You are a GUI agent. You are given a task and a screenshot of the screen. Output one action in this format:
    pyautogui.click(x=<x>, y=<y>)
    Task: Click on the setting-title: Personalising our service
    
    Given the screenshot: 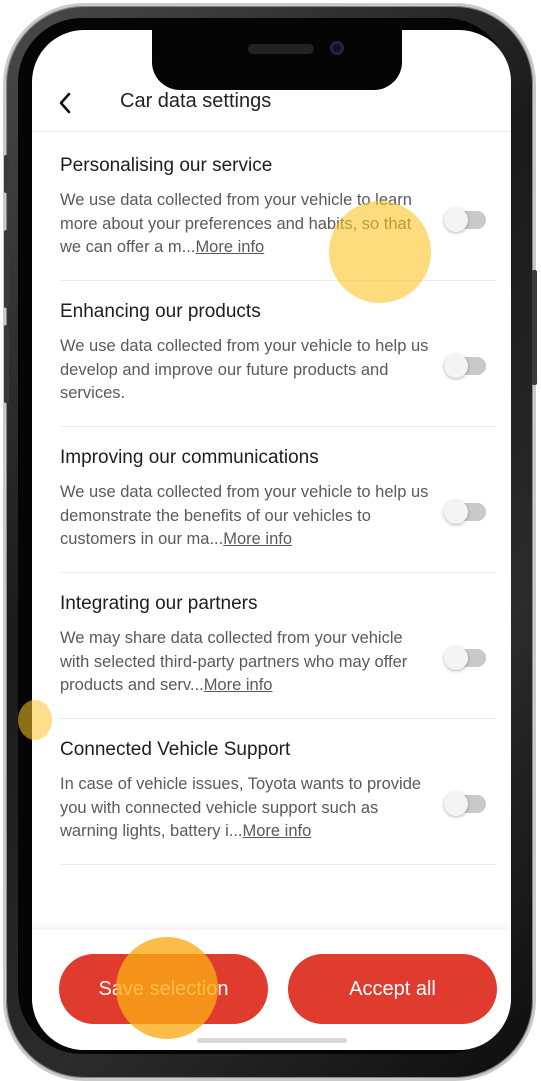 What is the action you would take?
    pyautogui.click(x=166, y=165)
    